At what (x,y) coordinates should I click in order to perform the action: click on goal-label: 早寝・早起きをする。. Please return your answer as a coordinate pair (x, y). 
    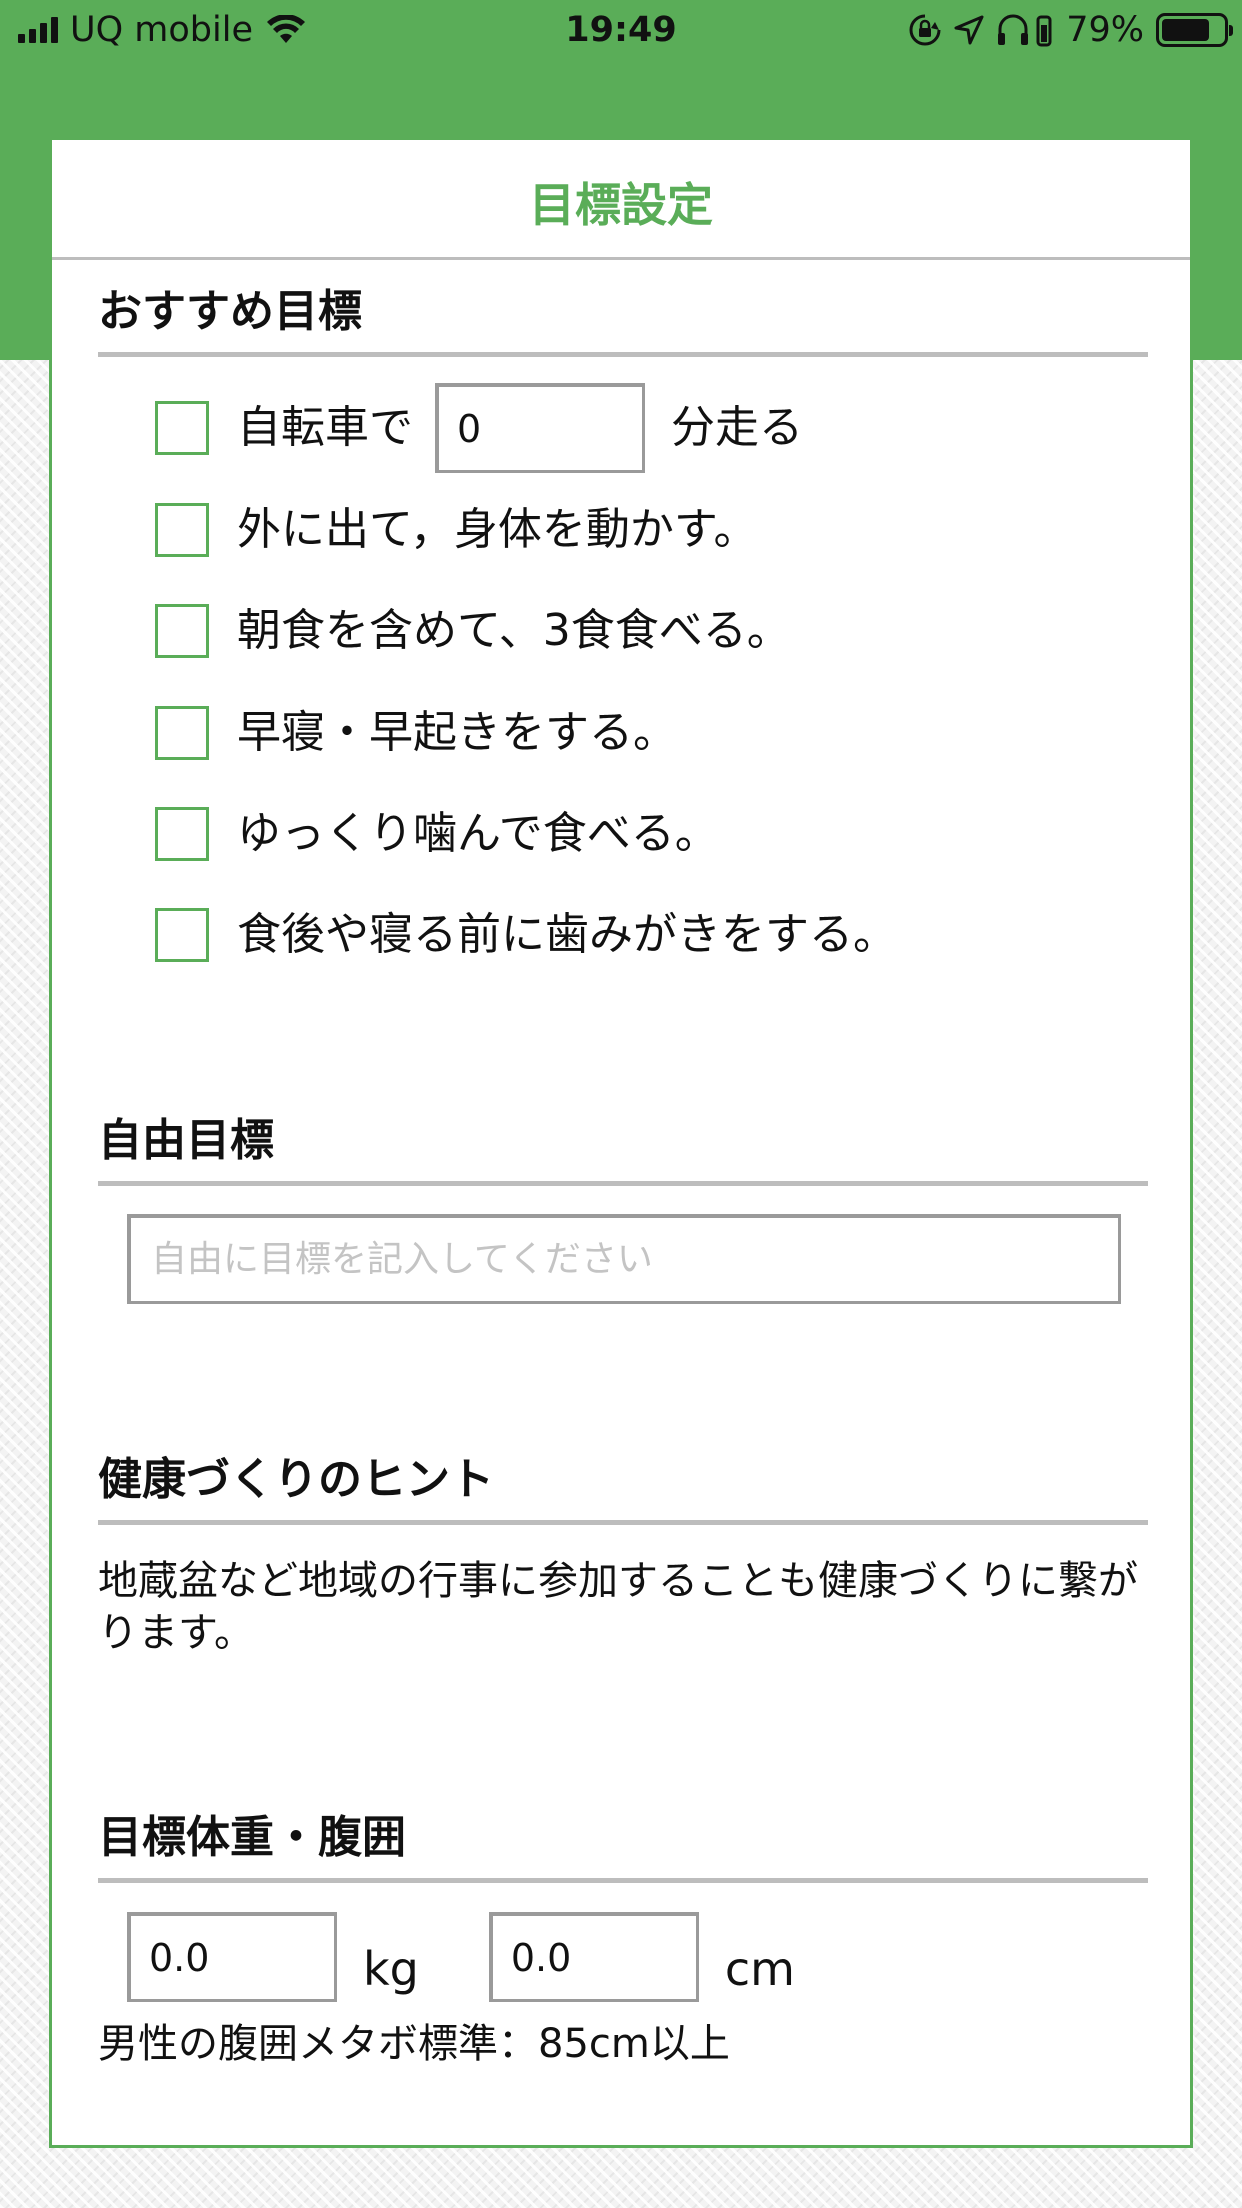
    Looking at the image, I should click on (457, 732).